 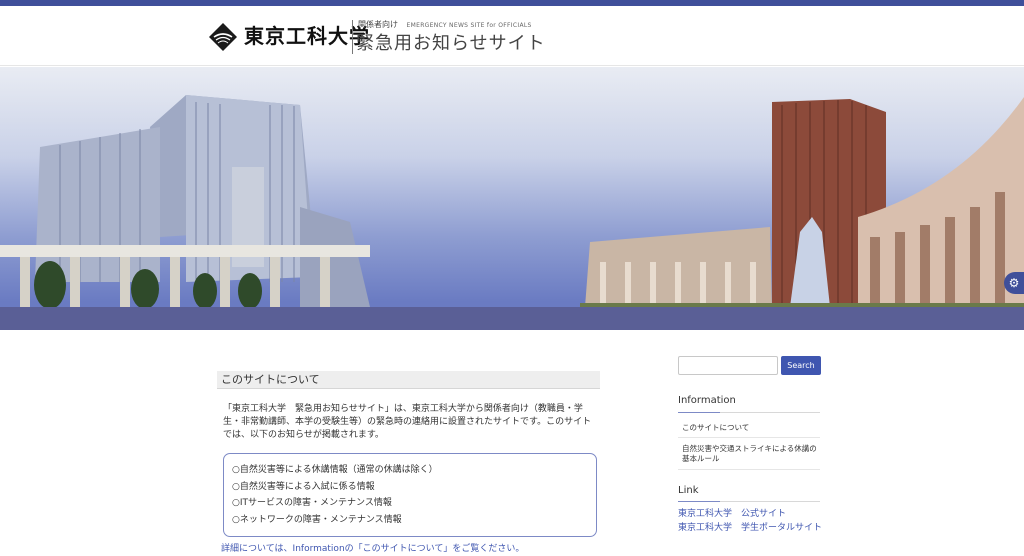 I want to click on section-heading: このサイトについて, so click(x=408, y=380).